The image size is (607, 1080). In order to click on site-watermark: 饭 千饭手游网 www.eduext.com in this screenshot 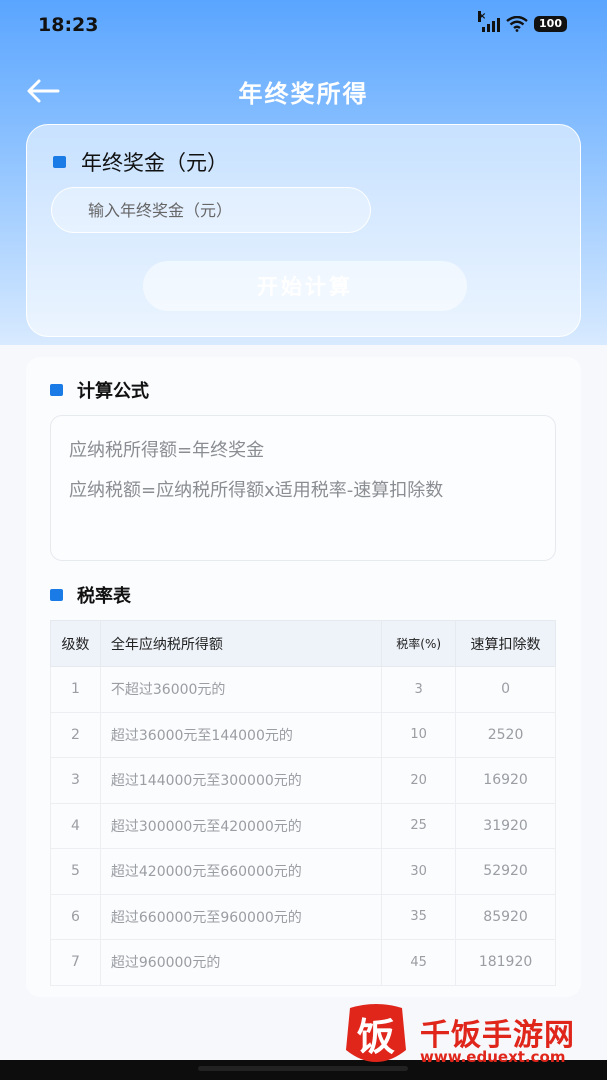, I will do `click(470, 1037)`.